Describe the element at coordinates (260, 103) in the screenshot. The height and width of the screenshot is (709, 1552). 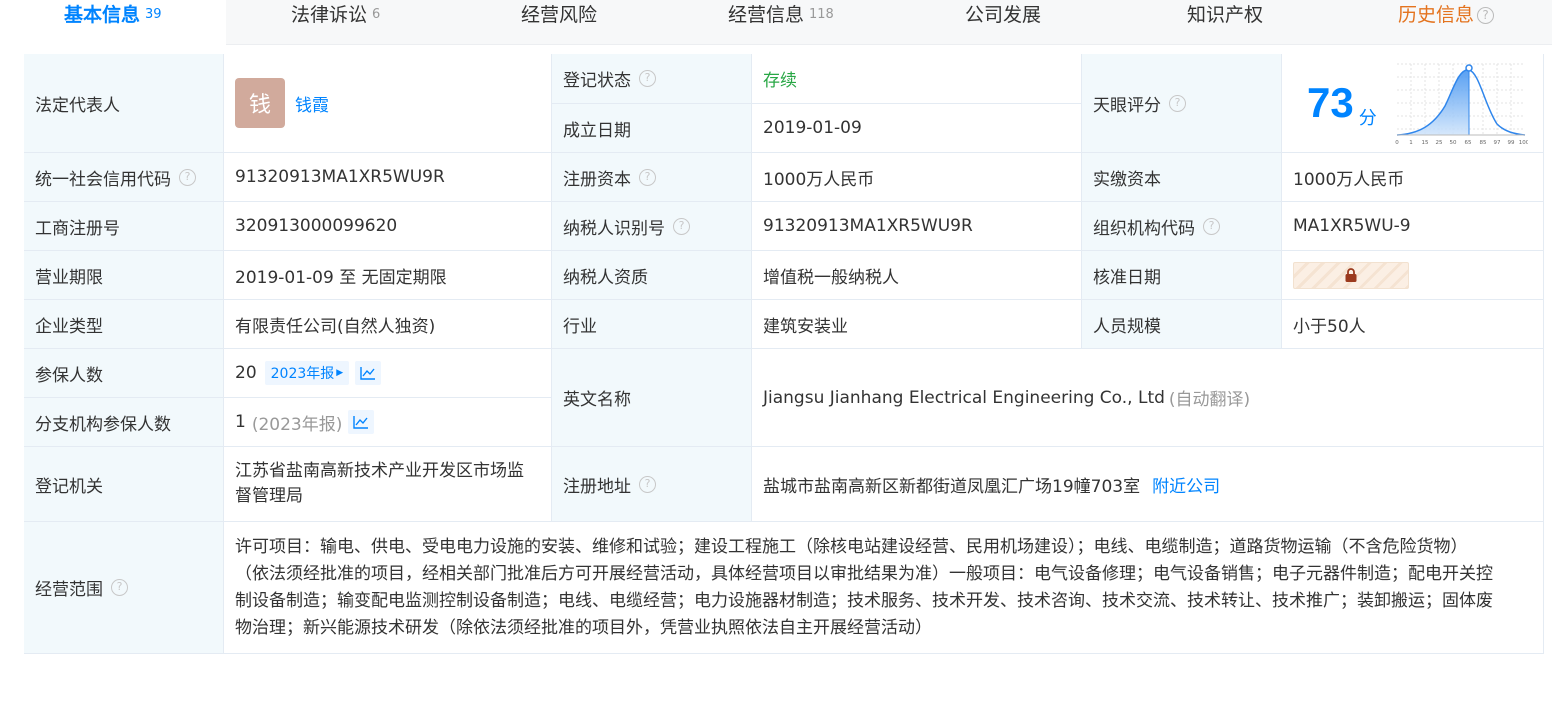
I see `avatar: 钱` at that location.